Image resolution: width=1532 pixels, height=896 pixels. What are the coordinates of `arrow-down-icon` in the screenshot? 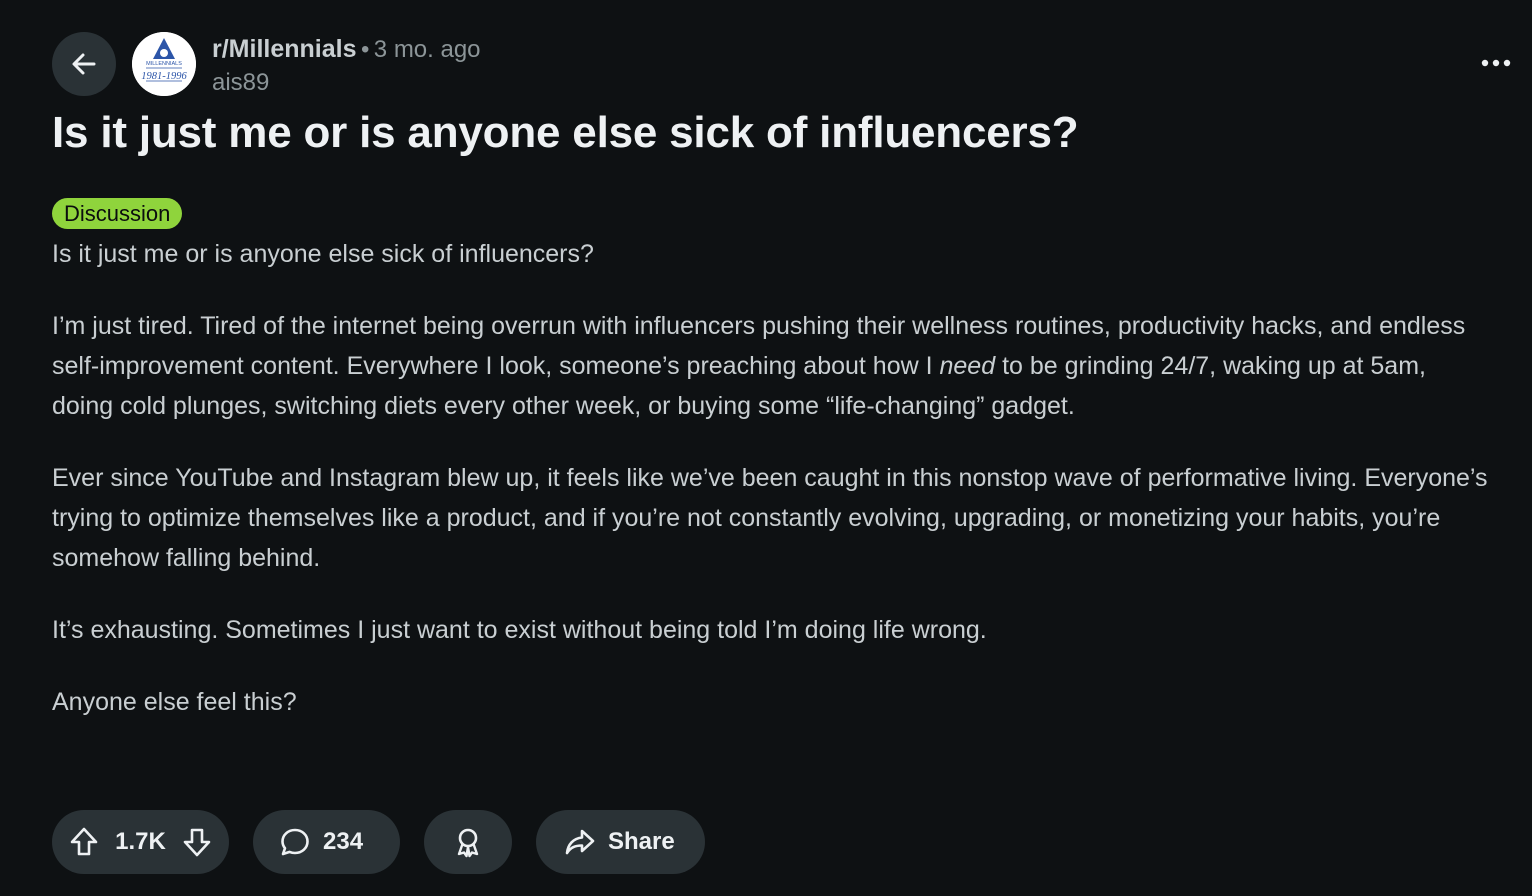 It's located at (197, 842).